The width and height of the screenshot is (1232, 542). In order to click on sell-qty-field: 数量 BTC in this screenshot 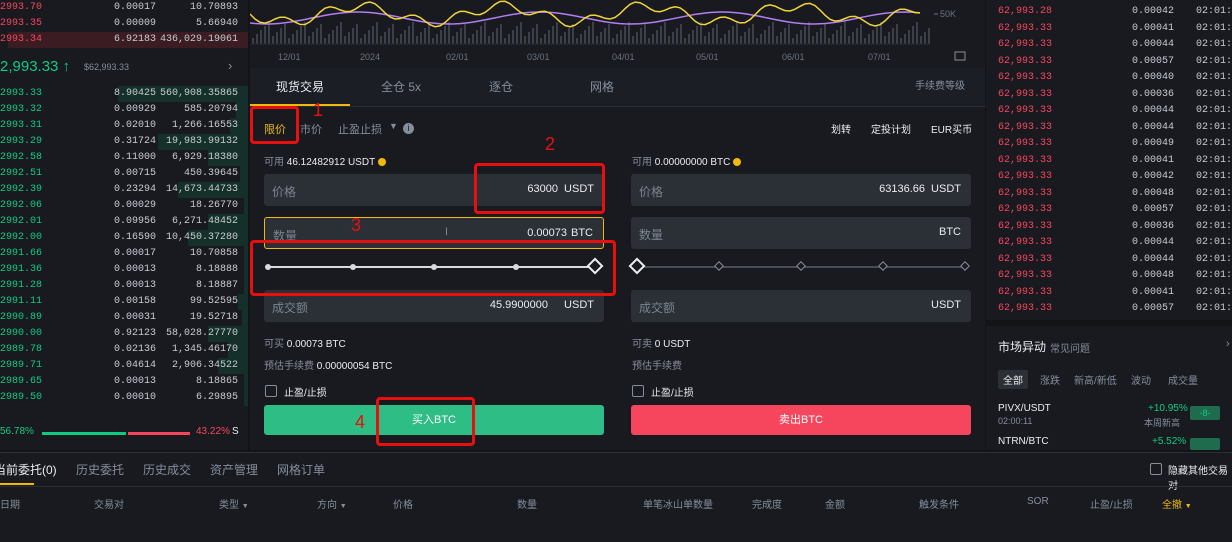, I will do `click(801, 233)`.